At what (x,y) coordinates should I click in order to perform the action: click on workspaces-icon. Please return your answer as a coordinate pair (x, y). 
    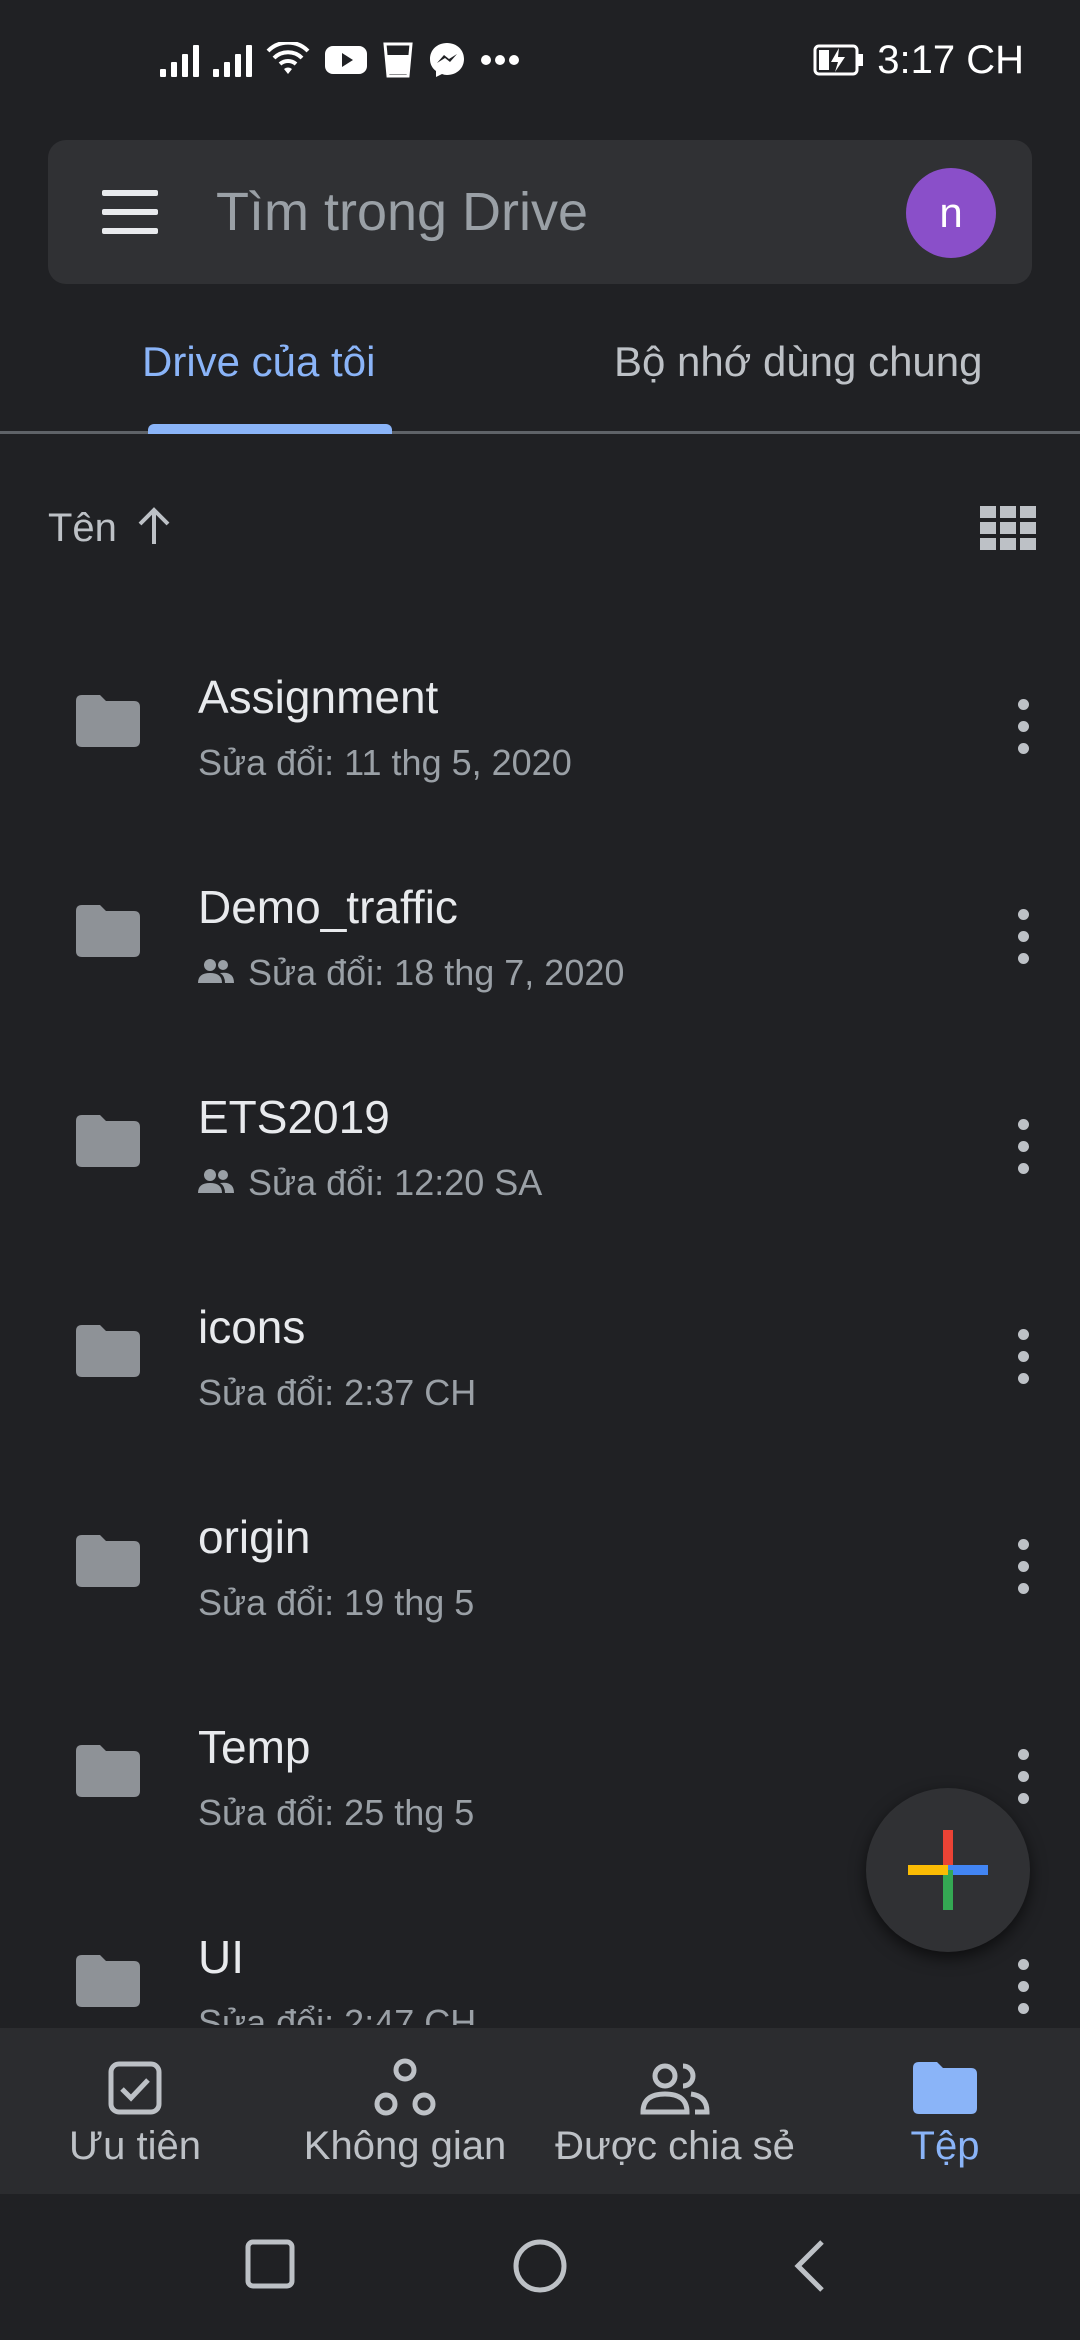
    Looking at the image, I should click on (405, 2088).